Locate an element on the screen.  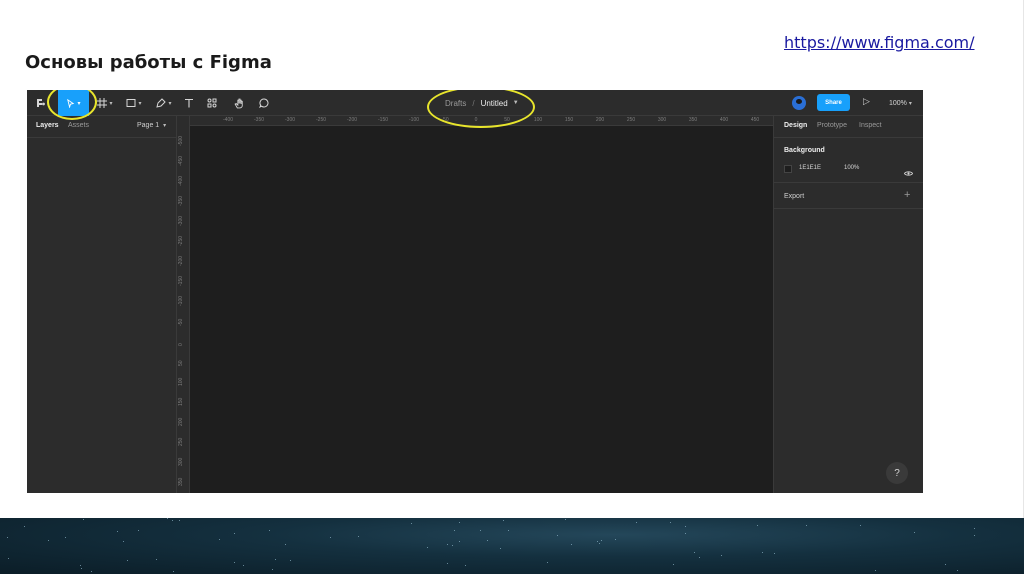
rectangle-tool-icon: ▾ is located at coordinates (134, 103).